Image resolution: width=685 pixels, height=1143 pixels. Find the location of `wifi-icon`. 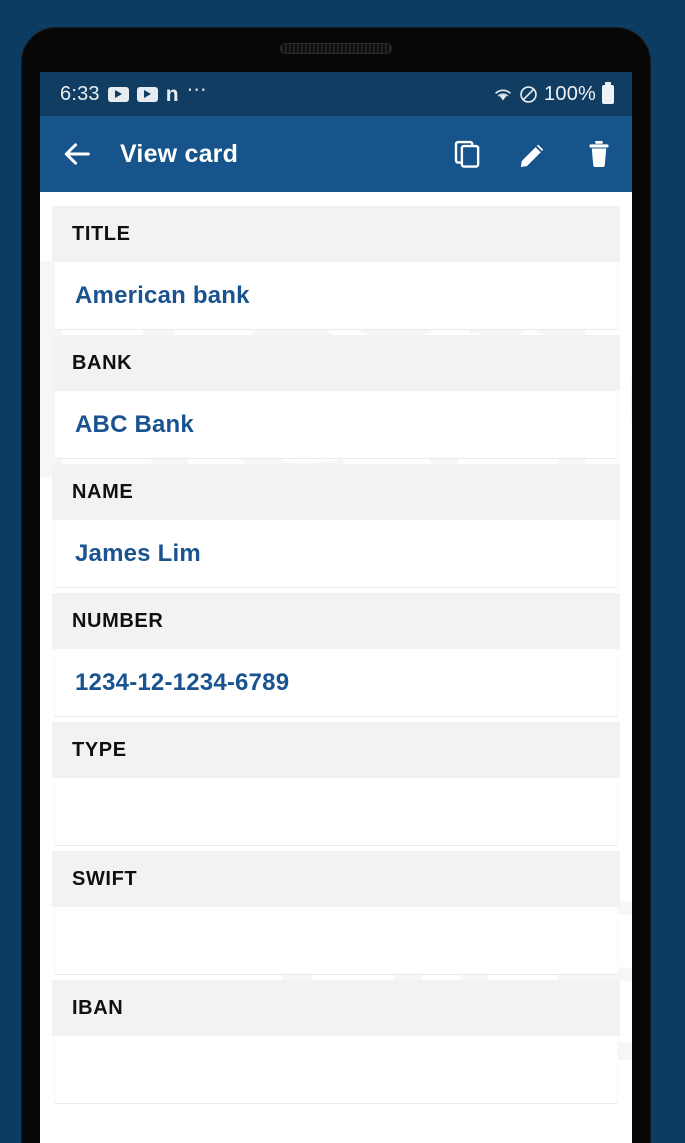

wifi-icon is located at coordinates (503, 95).